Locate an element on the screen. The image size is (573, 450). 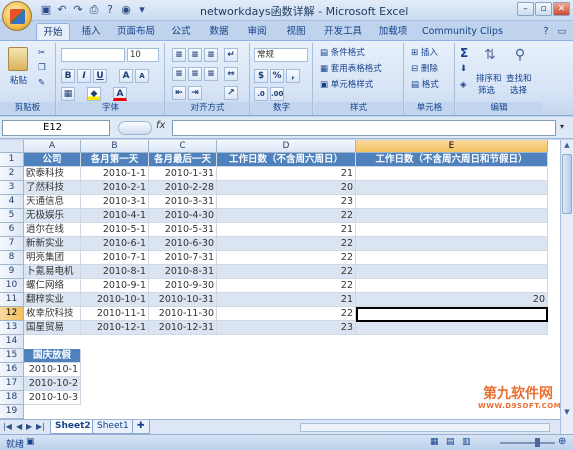
table-cell: 2010-12-1 is located at coordinates (115, 328).